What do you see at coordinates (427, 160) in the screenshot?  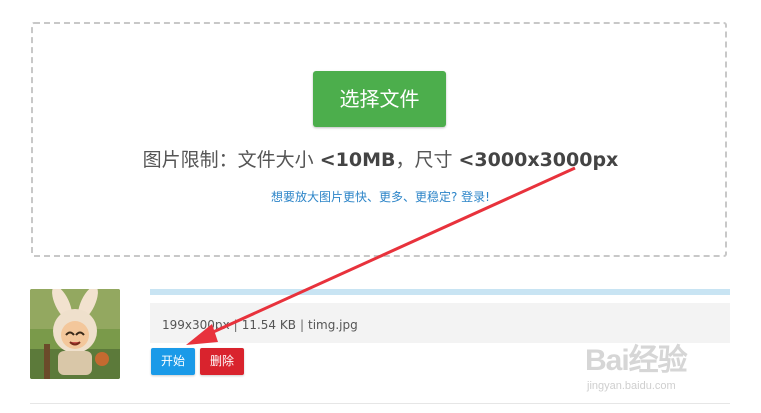 I see `limit-middle: ，尺寸` at bounding box center [427, 160].